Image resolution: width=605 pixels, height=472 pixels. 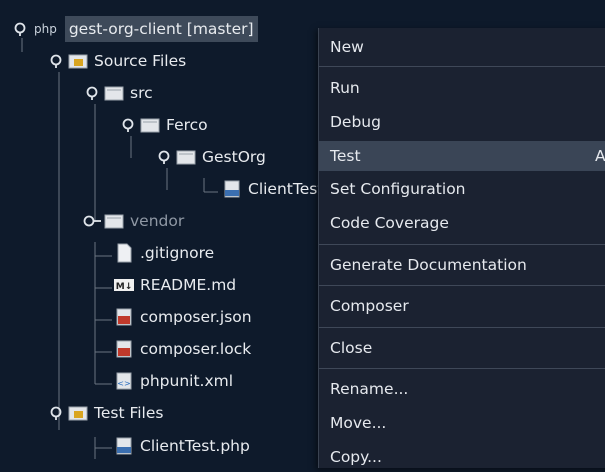 I want to click on tree-item-composer-lock: composer.lock, so click(x=182, y=349).